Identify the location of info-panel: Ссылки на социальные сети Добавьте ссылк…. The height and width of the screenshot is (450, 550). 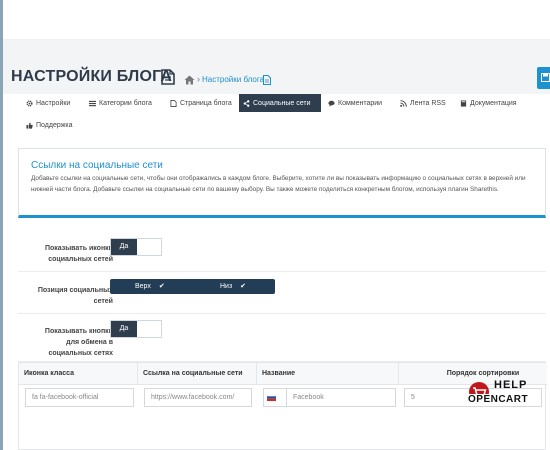
(282, 183).